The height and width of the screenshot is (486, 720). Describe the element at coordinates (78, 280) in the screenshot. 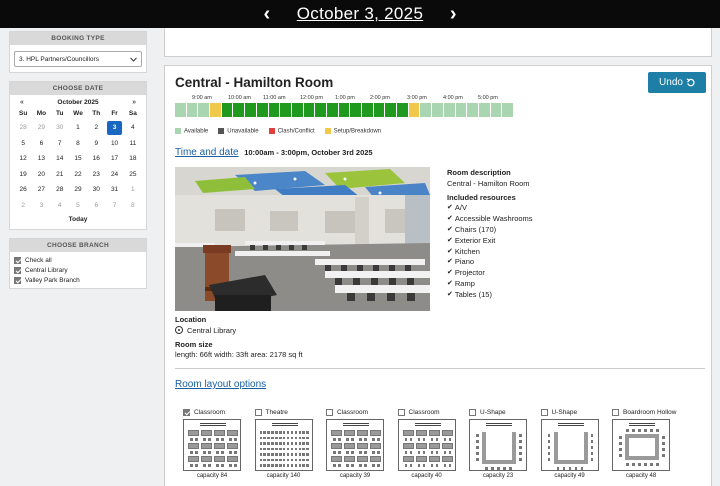

I see `branch-item: Valley Park Branch` at that location.